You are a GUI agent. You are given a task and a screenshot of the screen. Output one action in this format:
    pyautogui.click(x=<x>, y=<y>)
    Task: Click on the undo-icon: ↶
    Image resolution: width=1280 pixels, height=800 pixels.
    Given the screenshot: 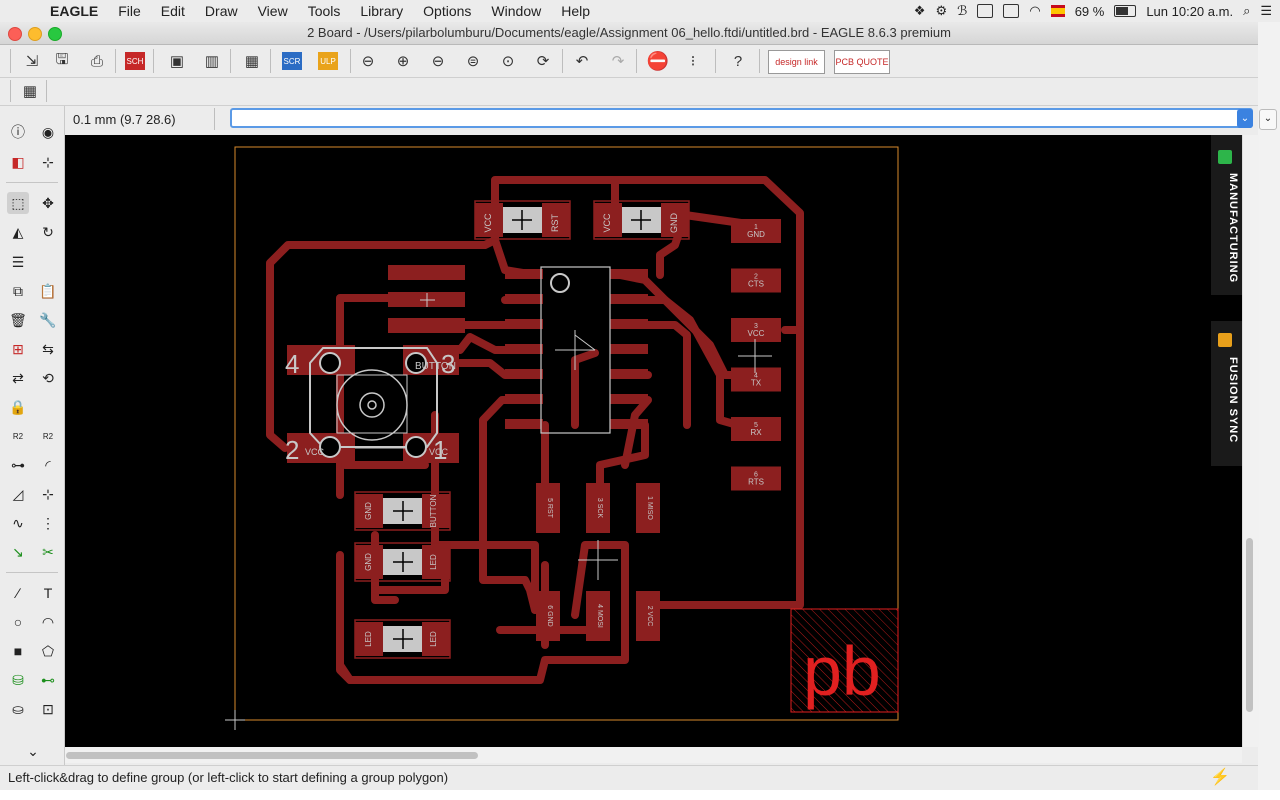 What is the action you would take?
    pyautogui.click(x=582, y=61)
    